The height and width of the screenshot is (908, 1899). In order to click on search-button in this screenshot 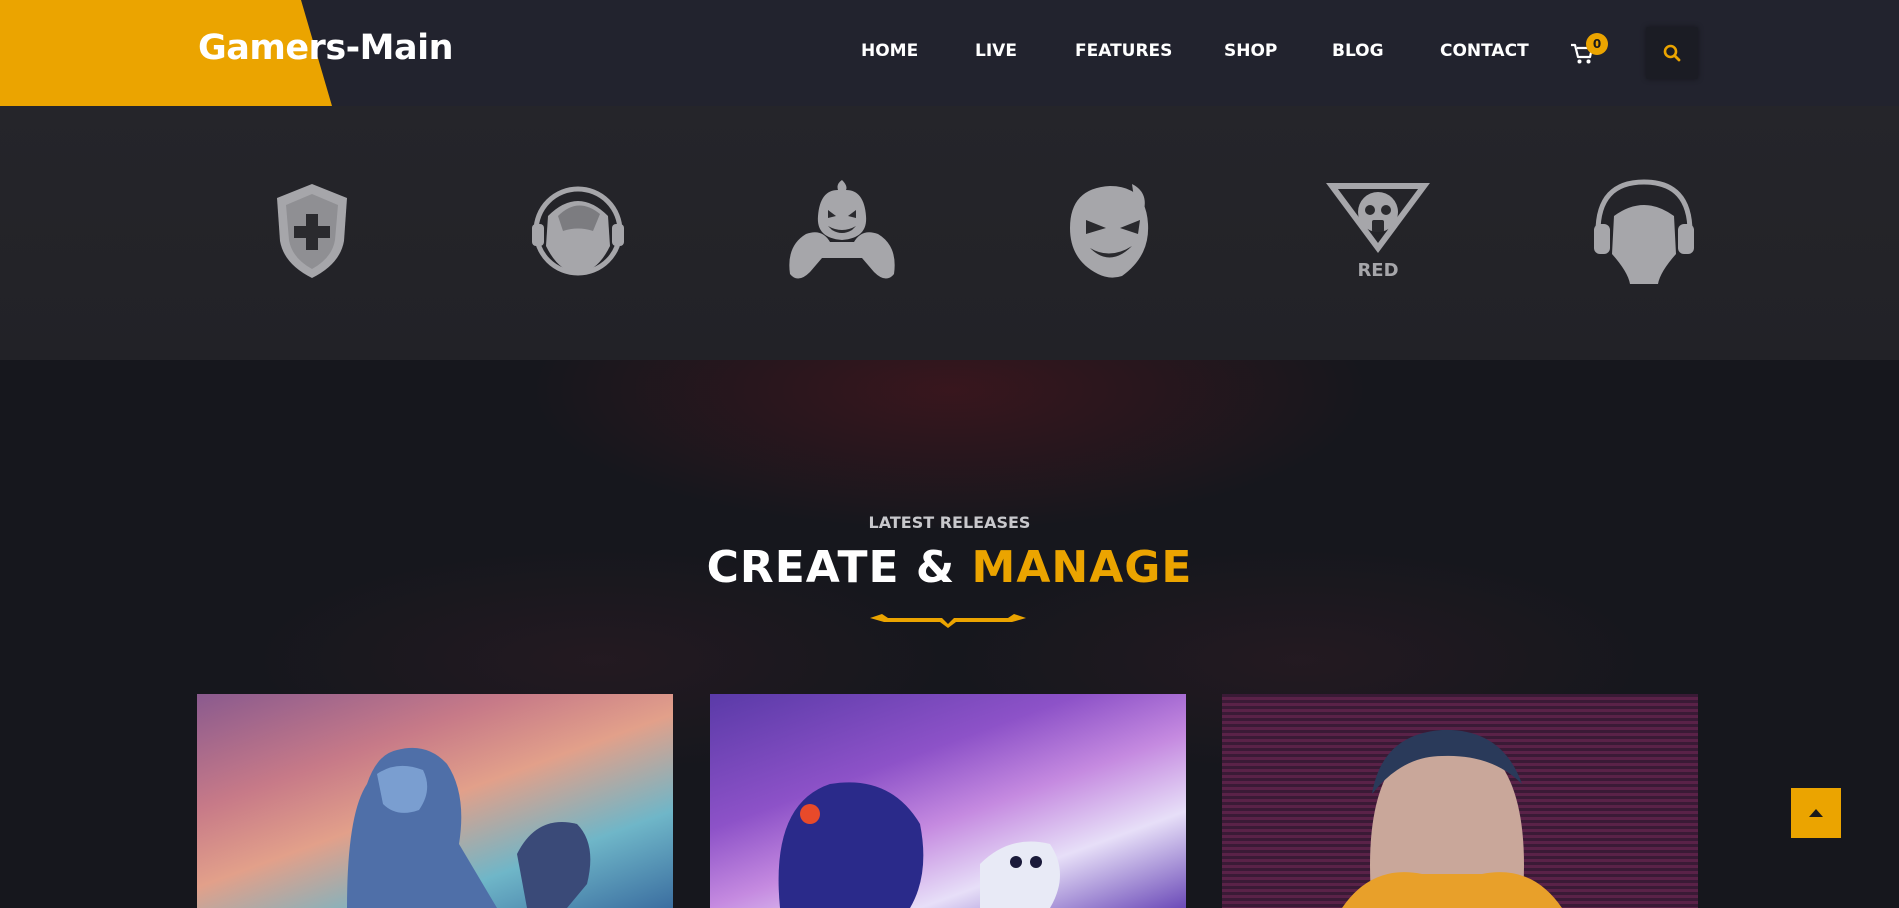, I will do `click(1672, 53)`.